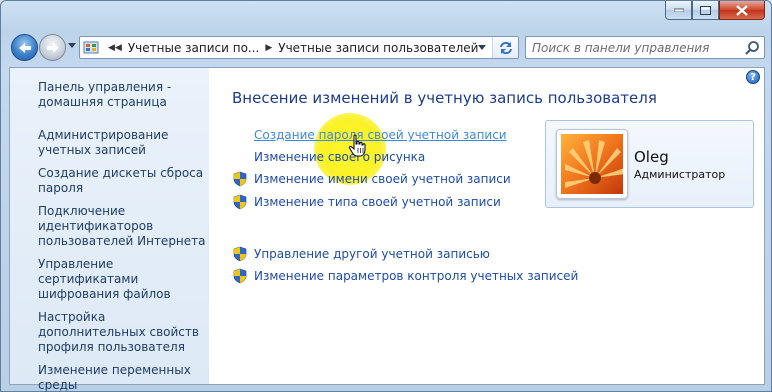  What do you see at coordinates (753, 77) in the screenshot?
I see `help-icon: ?` at bounding box center [753, 77].